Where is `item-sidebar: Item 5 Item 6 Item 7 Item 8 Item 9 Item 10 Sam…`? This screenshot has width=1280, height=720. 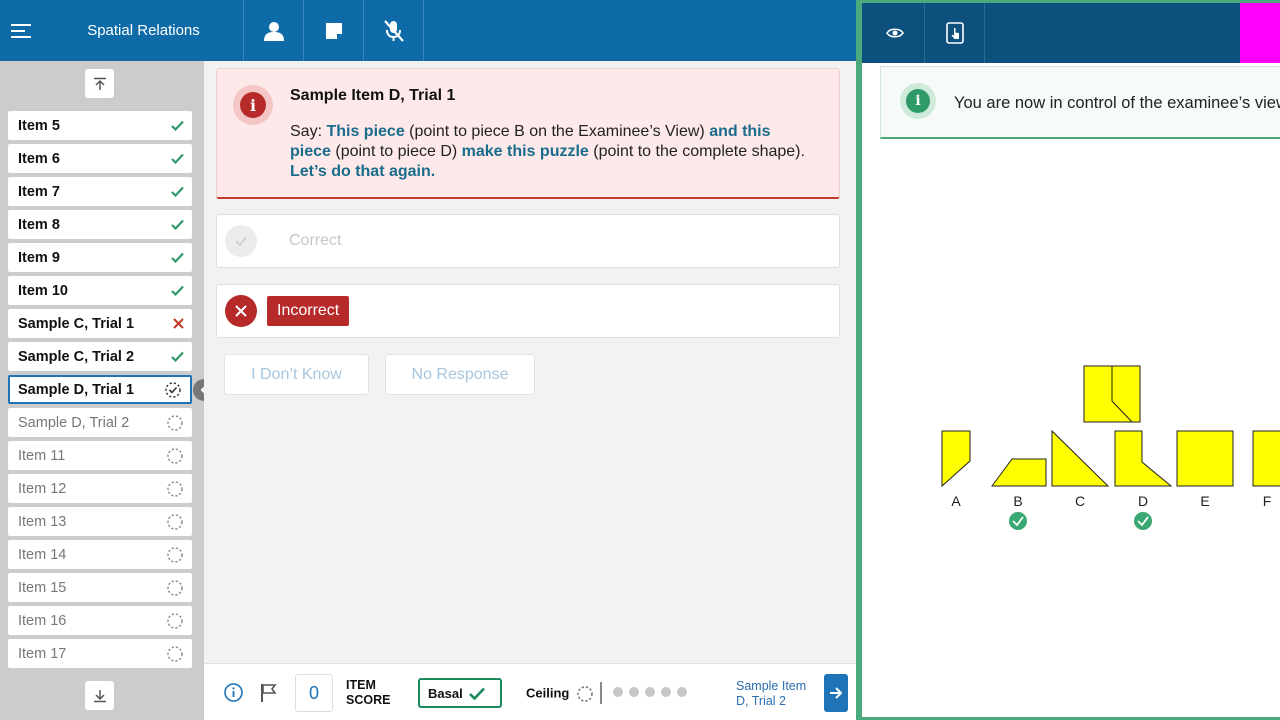
item-sidebar: Item 5 Item 6 Item 7 Item 8 Item 9 Item 10 Sam… is located at coordinates (102, 390).